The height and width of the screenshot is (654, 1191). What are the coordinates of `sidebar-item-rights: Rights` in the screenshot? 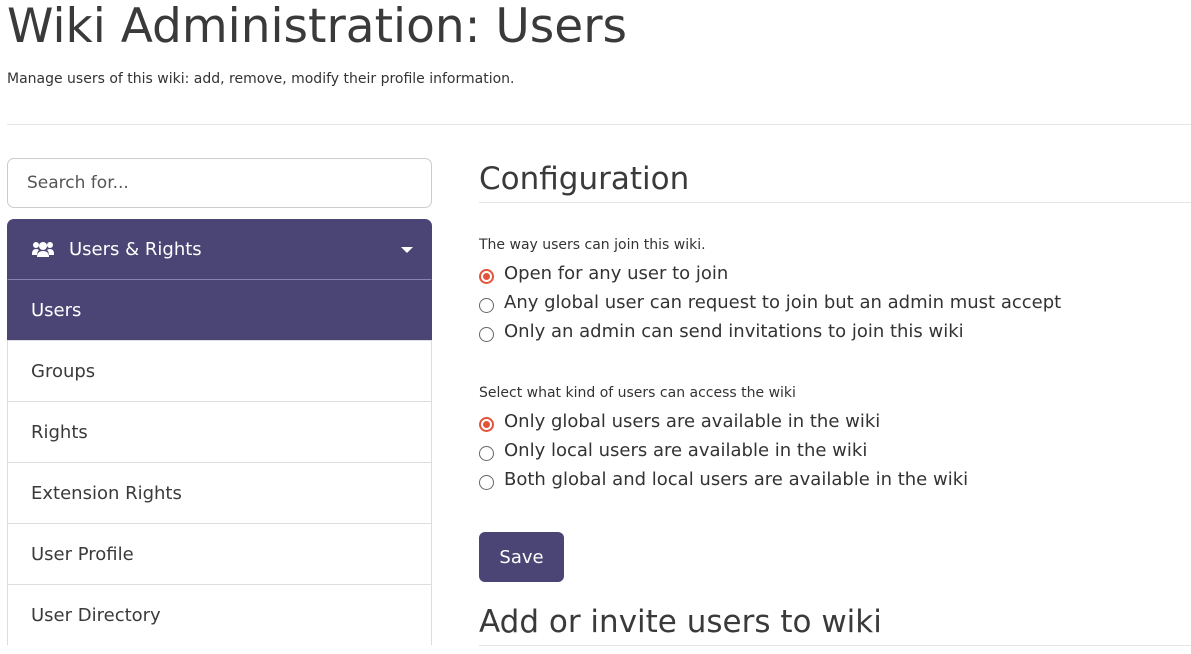 It's located at (219, 431).